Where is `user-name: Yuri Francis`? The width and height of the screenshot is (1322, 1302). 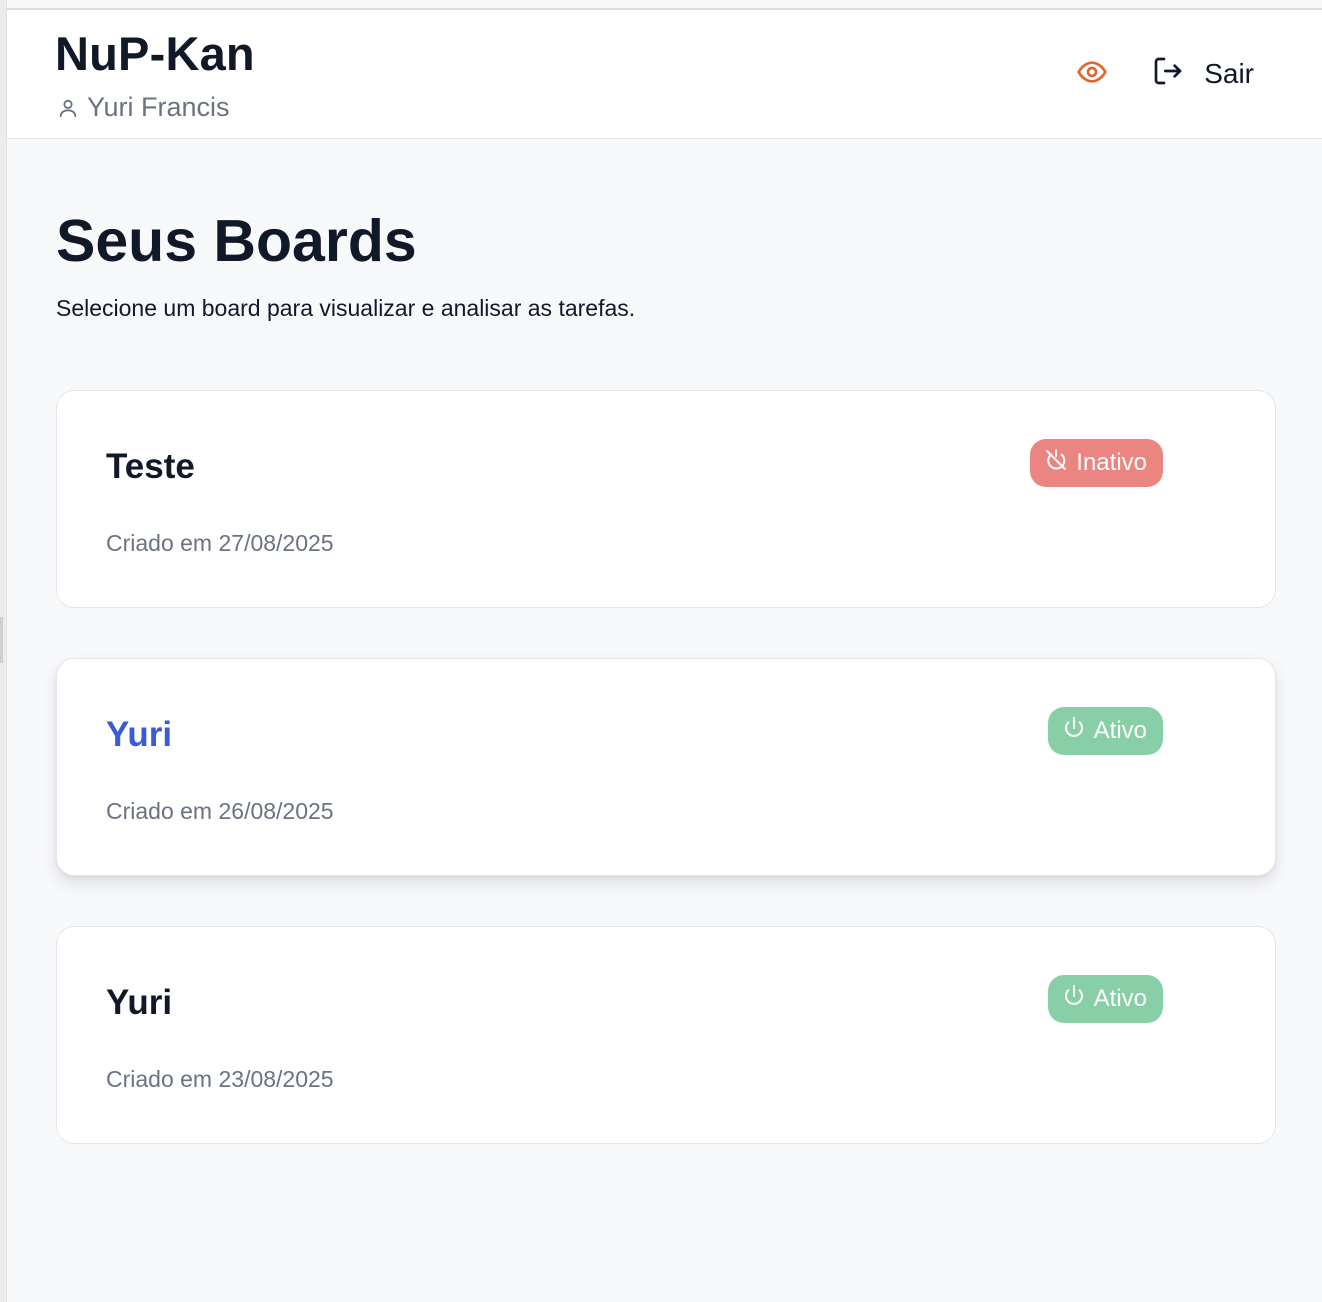 user-name: Yuri Francis is located at coordinates (158, 107).